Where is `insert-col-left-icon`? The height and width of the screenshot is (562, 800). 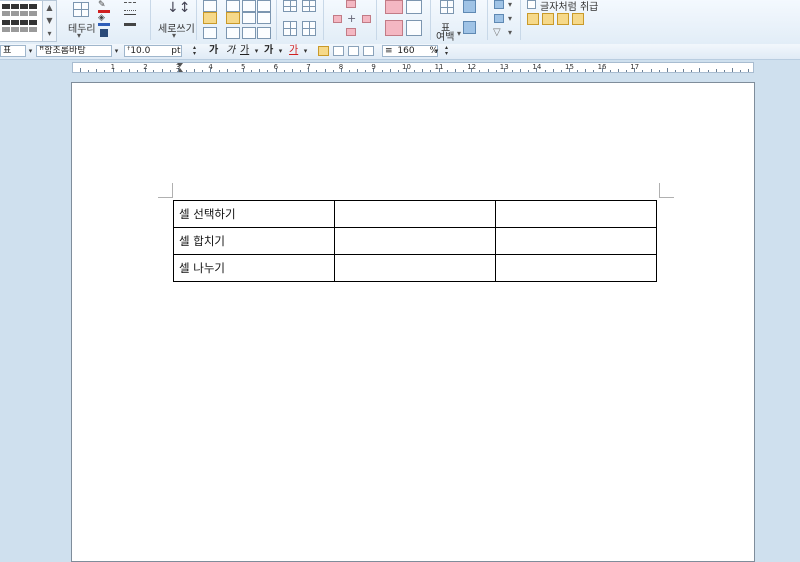 insert-col-left-icon is located at coordinates (309, 28).